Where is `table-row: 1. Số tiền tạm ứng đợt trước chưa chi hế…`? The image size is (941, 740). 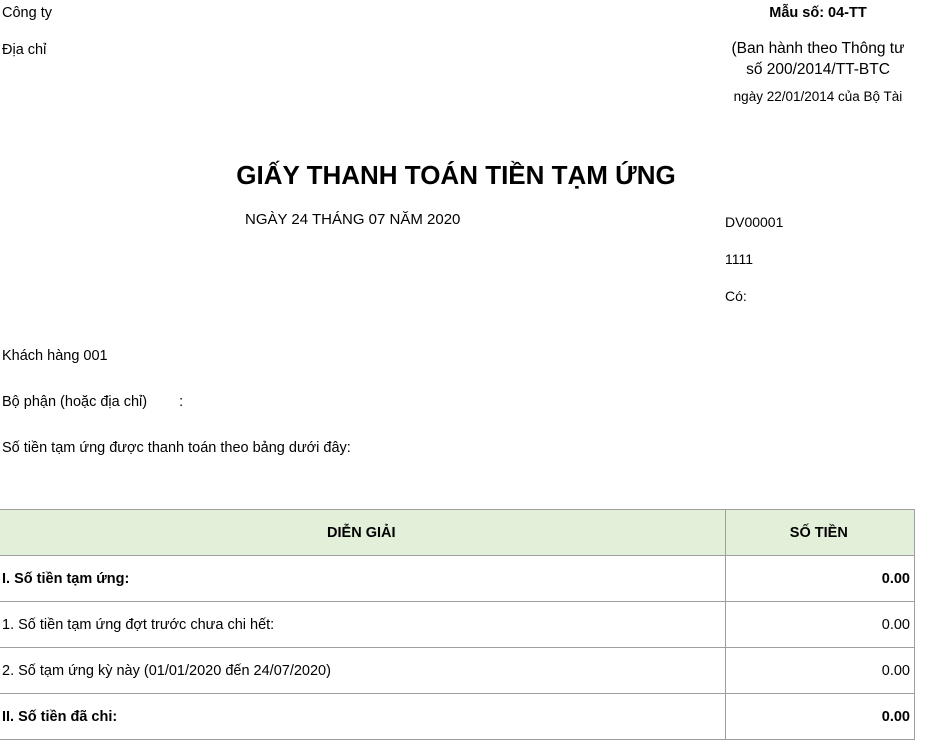 table-row: 1. Số tiền tạm ứng đợt trước chưa chi hế… is located at coordinates (458, 624).